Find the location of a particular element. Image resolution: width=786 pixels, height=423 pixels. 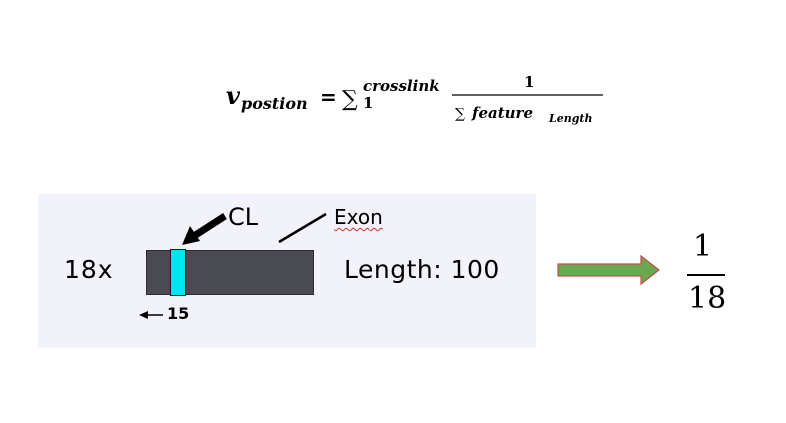

exon-leader-line is located at coordinates (302, 228).